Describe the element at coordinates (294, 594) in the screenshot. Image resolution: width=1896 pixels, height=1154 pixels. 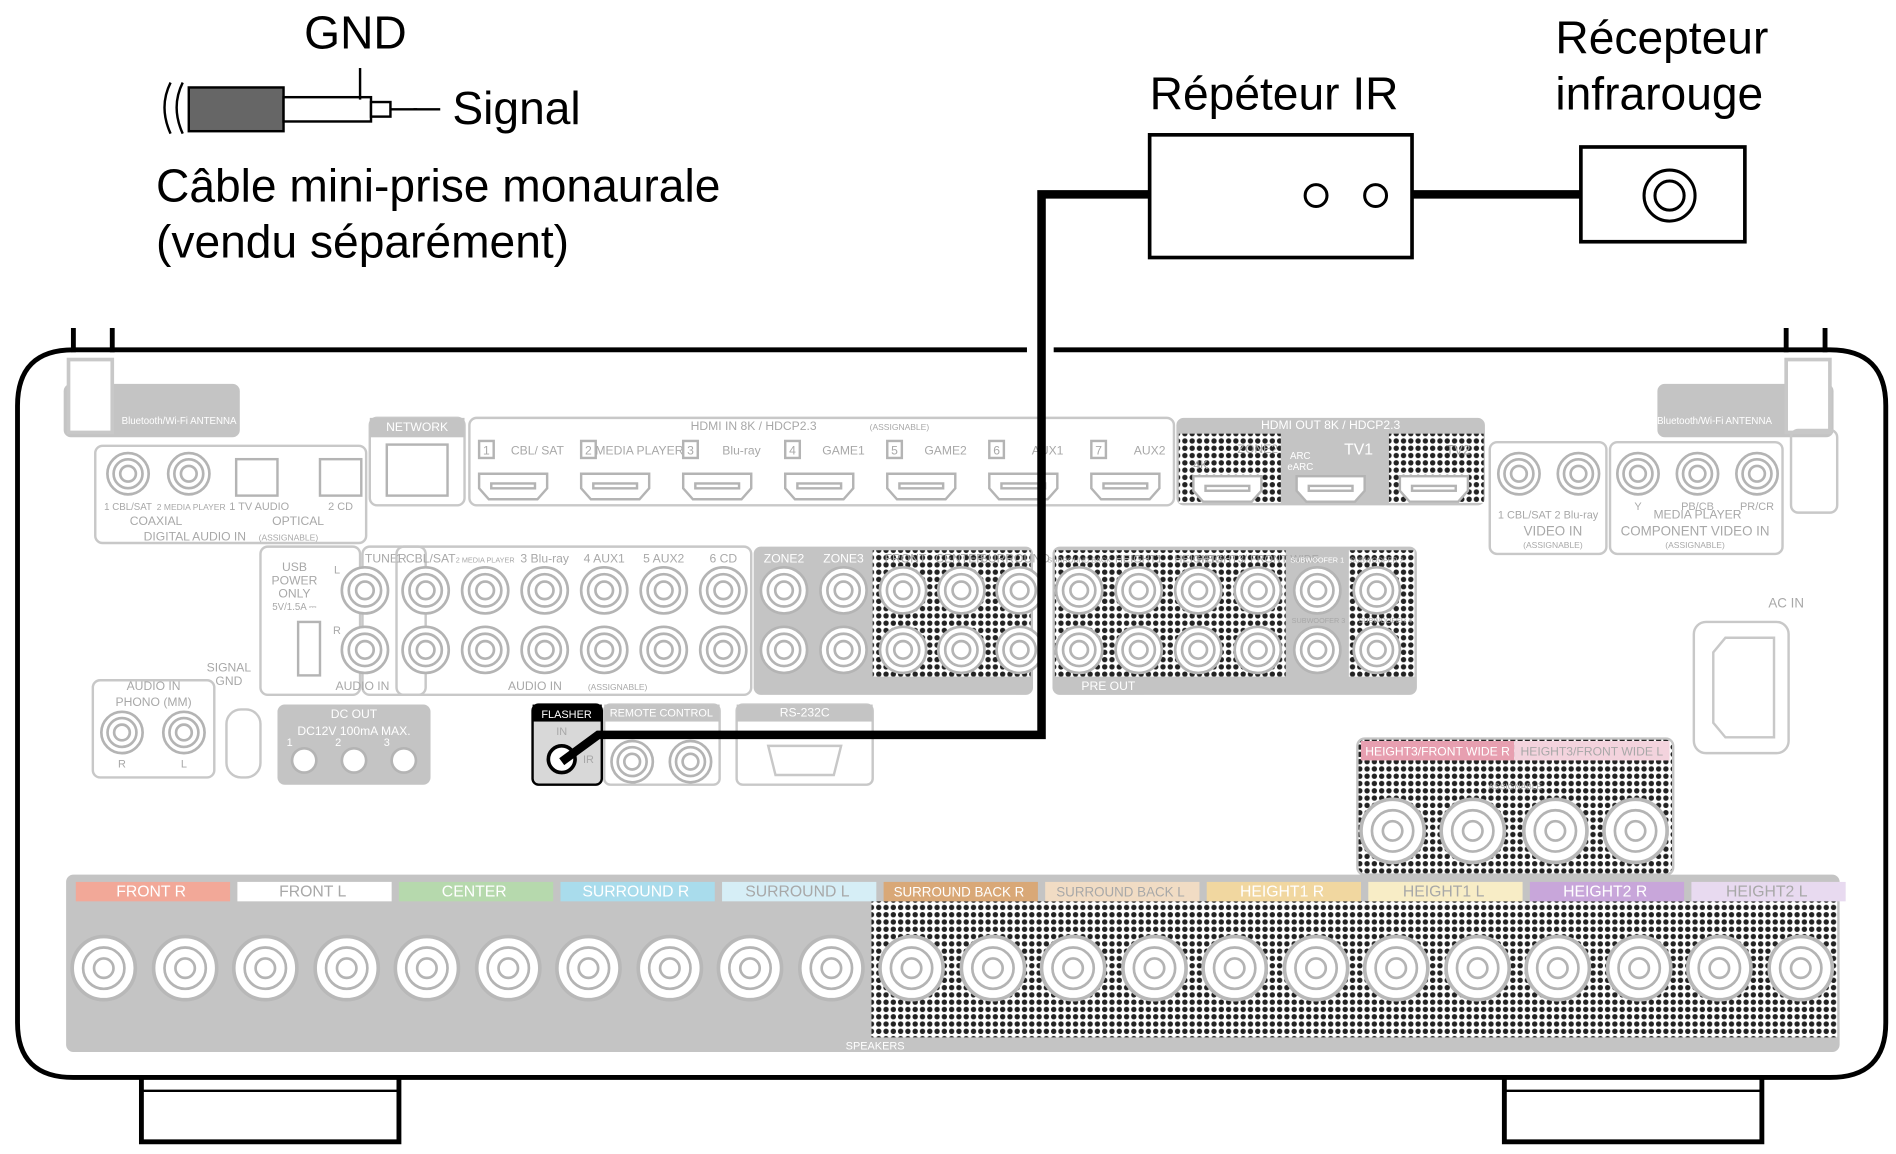
I see `usb-label: ONLY` at that location.